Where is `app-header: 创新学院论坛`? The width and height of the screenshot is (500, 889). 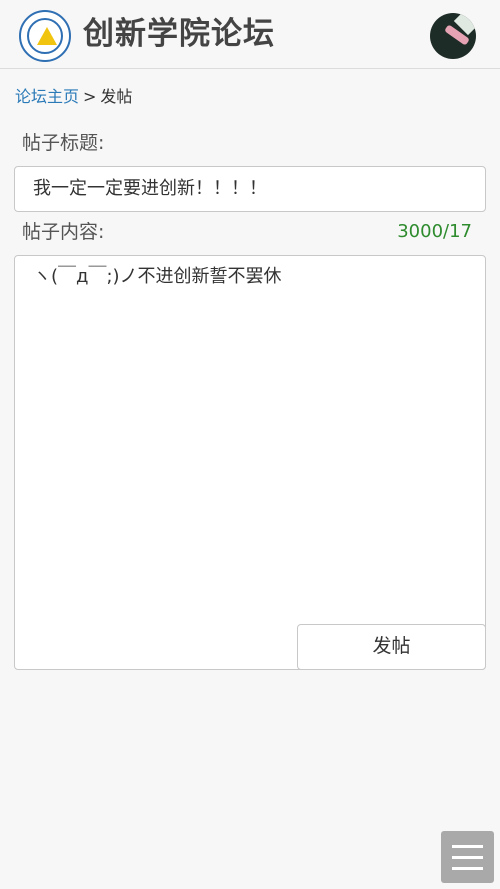
app-header: 创新学院论坛 is located at coordinates (250, 34).